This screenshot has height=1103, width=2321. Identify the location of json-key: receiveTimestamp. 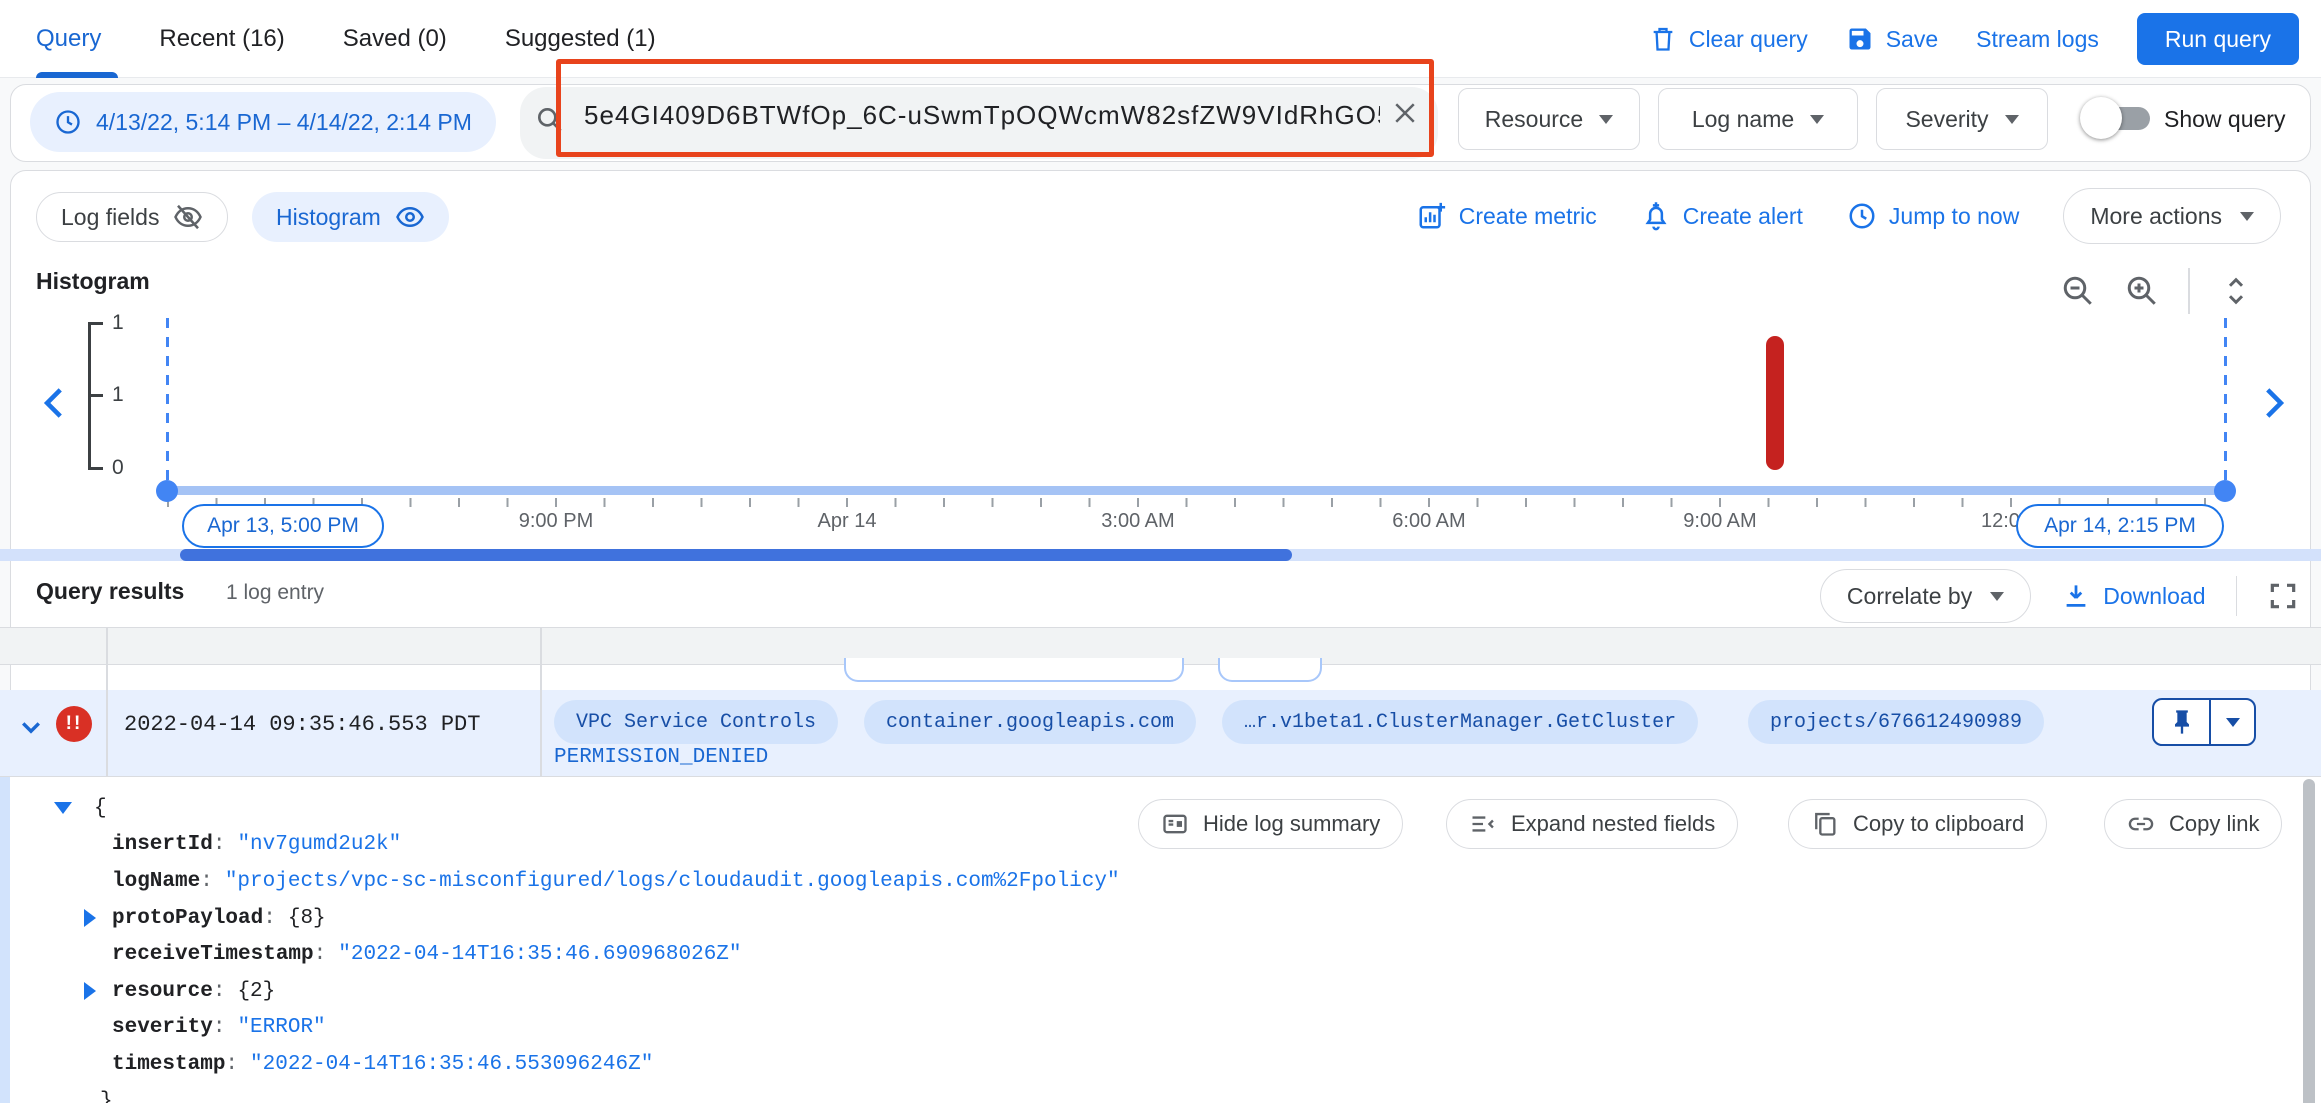
(213, 955).